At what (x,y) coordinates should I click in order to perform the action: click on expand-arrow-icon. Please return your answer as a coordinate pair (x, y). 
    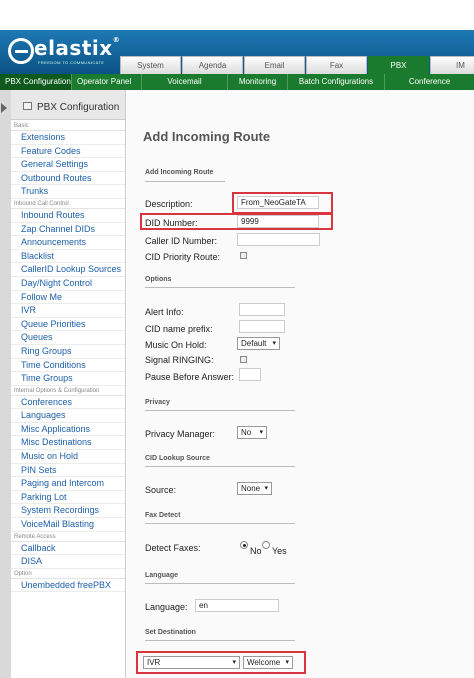
    Looking at the image, I should click on (4, 108).